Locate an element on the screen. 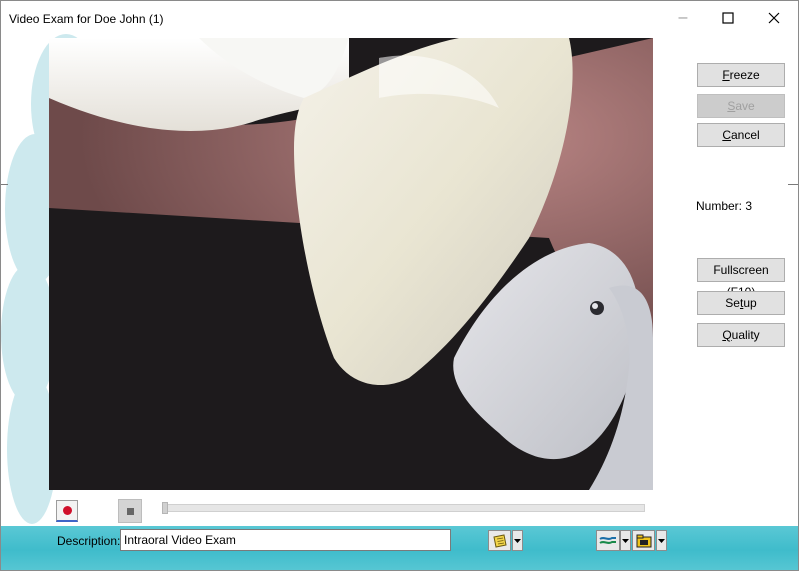  fullscreen-button: Fullscreen (F10) is located at coordinates (741, 278).